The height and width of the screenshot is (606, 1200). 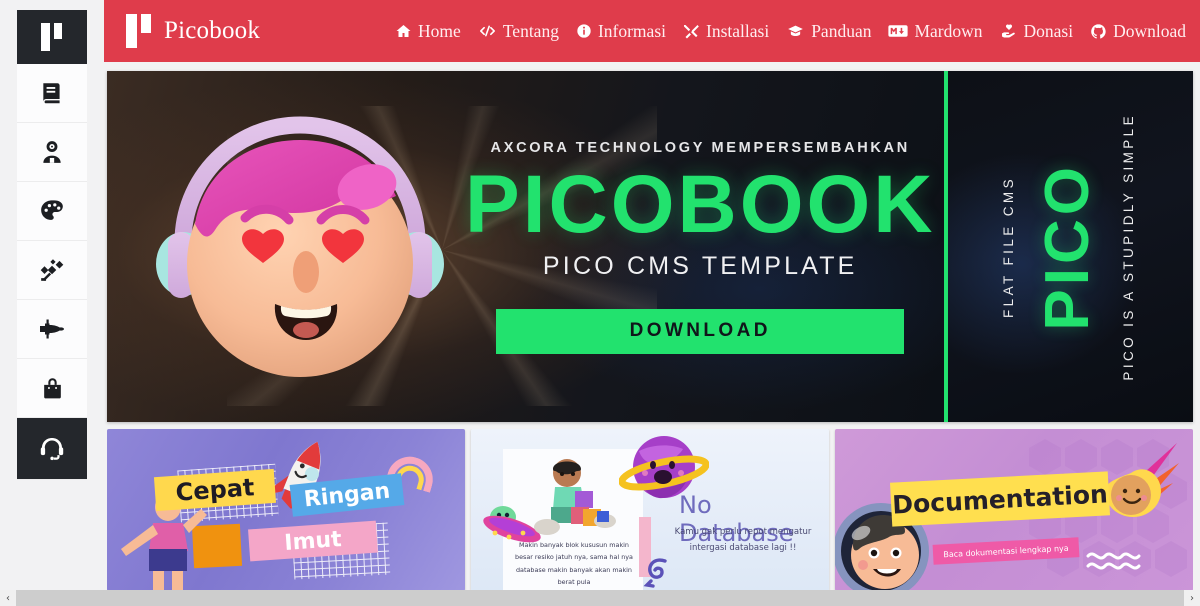 I want to click on graduation-cap-icon, so click(x=795, y=31).